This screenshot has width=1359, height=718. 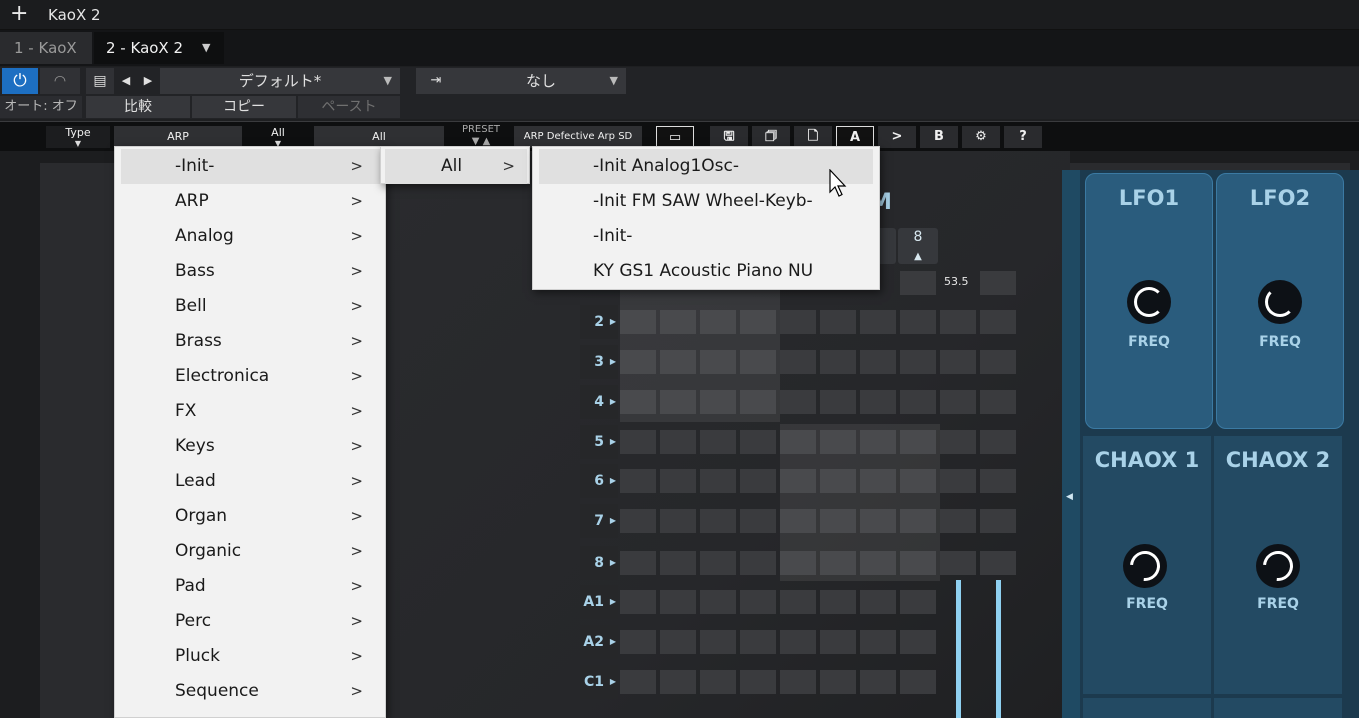 I want to click on power-button: ⏻, so click(x=20, y=81).